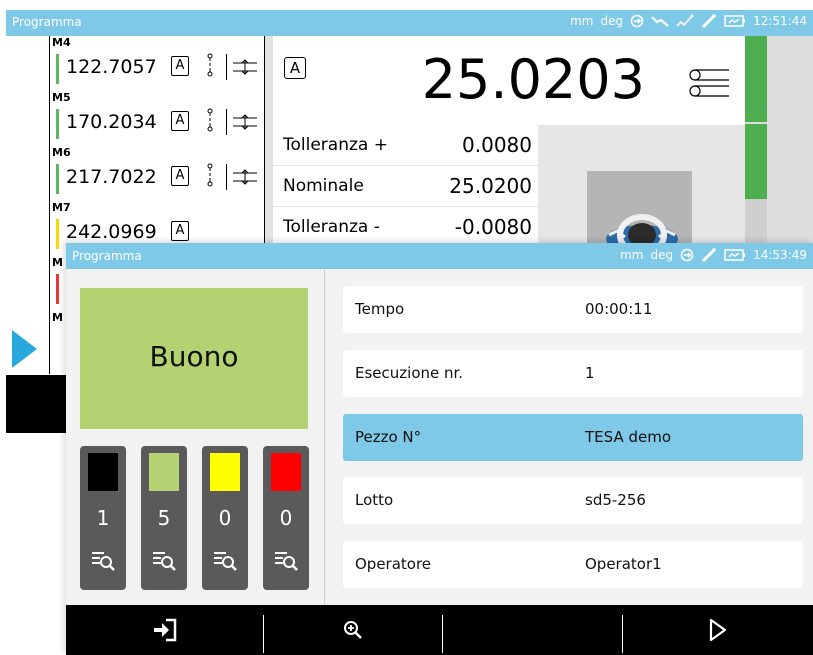  Describe the element at coordinates (573, 373) in the screenshot. I see `field-row: Esecuzione nr. 1` at that location.